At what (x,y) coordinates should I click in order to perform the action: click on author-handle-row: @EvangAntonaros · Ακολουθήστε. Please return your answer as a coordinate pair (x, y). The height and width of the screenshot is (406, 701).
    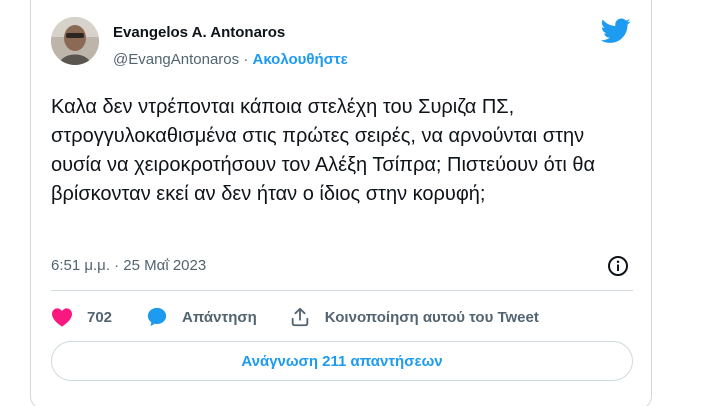
    Looking at the image, I should click on (230, 59).